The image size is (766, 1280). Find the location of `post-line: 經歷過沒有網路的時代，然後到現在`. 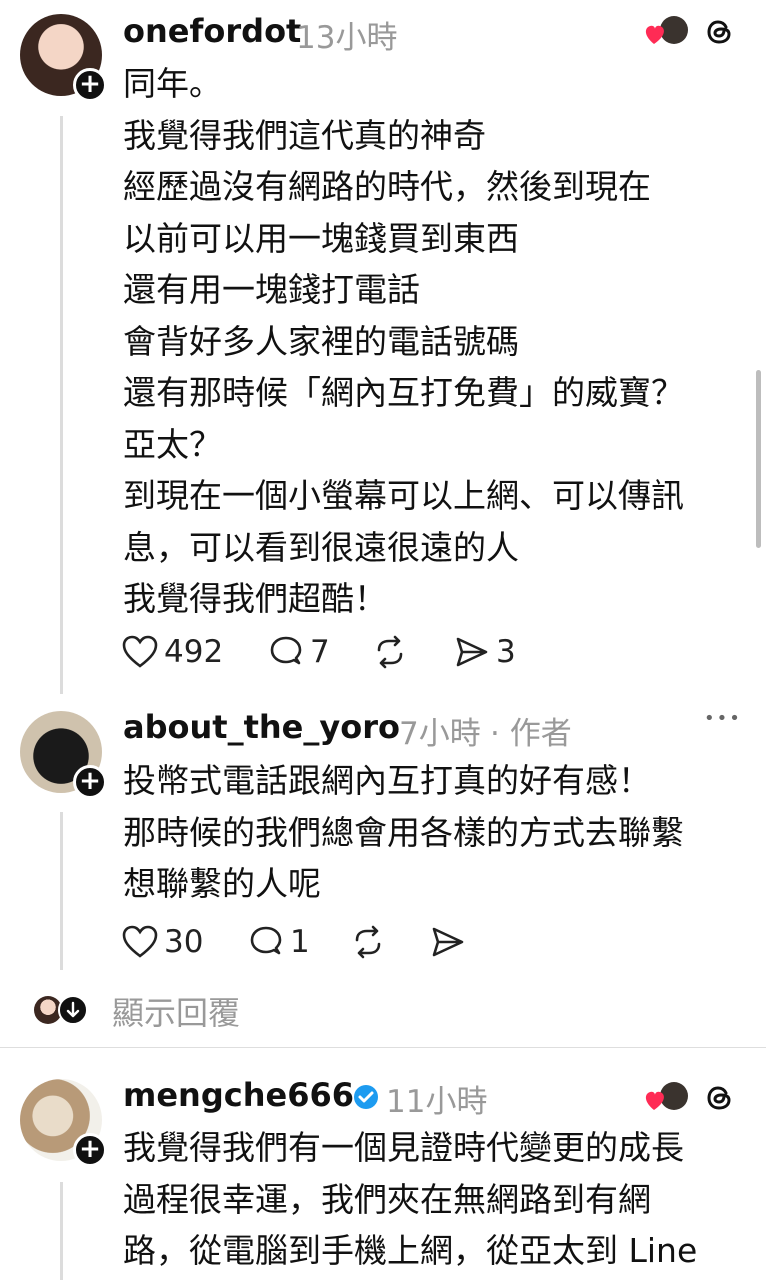

post-line: 經歷過沒有網路的時代，然後到現在 is located at coordinates (387, 186).